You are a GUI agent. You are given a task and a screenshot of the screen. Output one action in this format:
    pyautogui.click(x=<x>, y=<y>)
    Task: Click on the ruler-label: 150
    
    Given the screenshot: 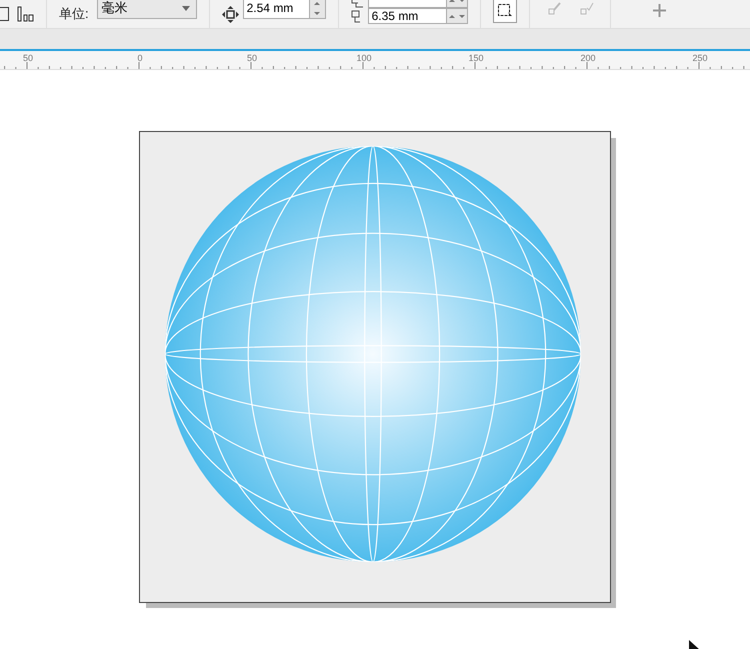 What is the action you would take?
    pyautogui.click(x=476, y=58)
    